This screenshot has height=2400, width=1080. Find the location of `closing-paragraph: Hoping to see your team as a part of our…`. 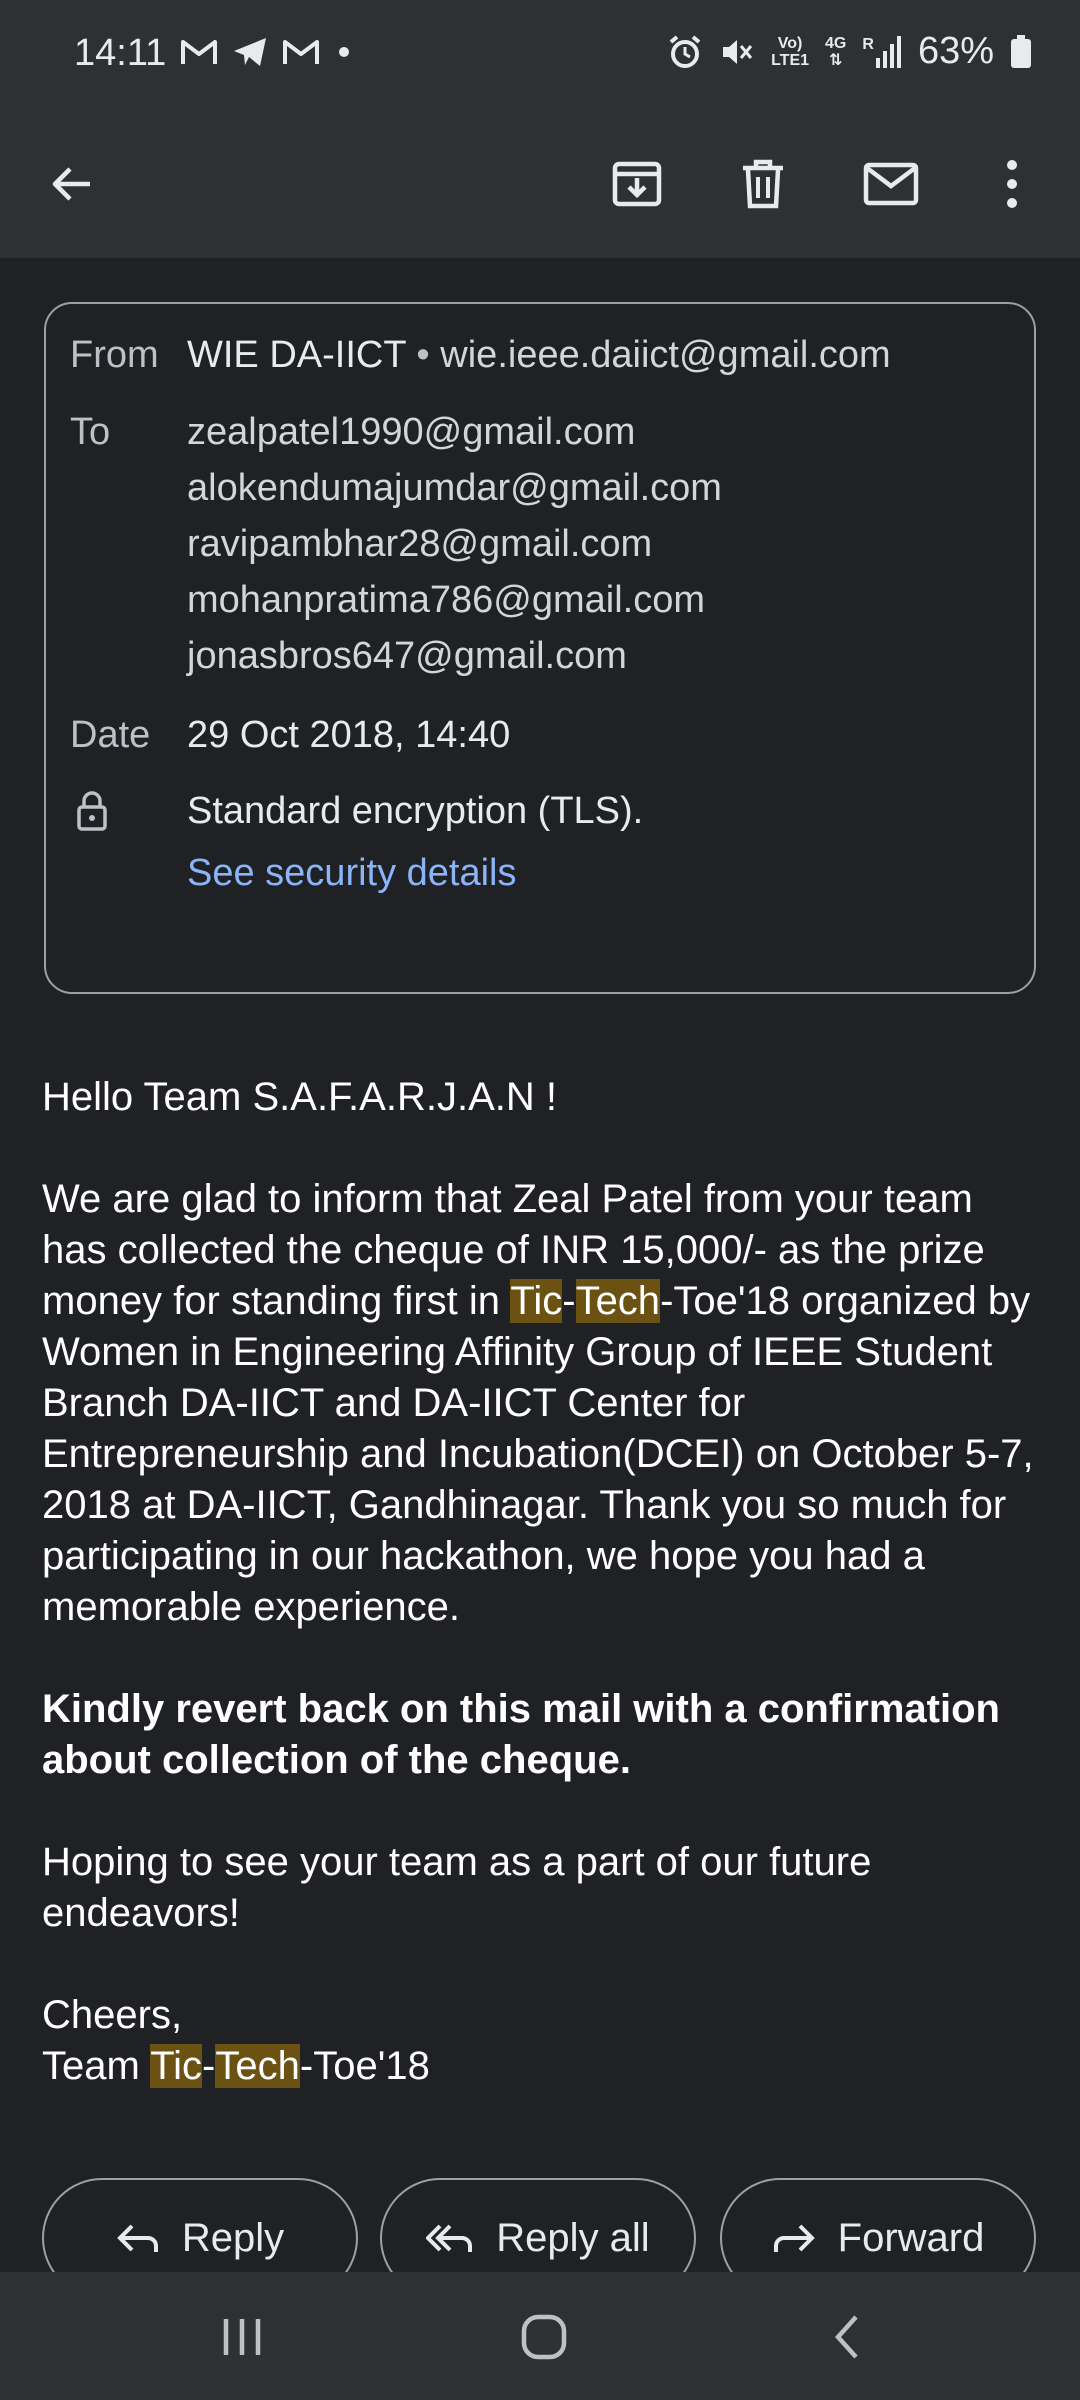

closing-paragraph: Hoping to see your team as a part of our… is located at coordinates (457, 1887).